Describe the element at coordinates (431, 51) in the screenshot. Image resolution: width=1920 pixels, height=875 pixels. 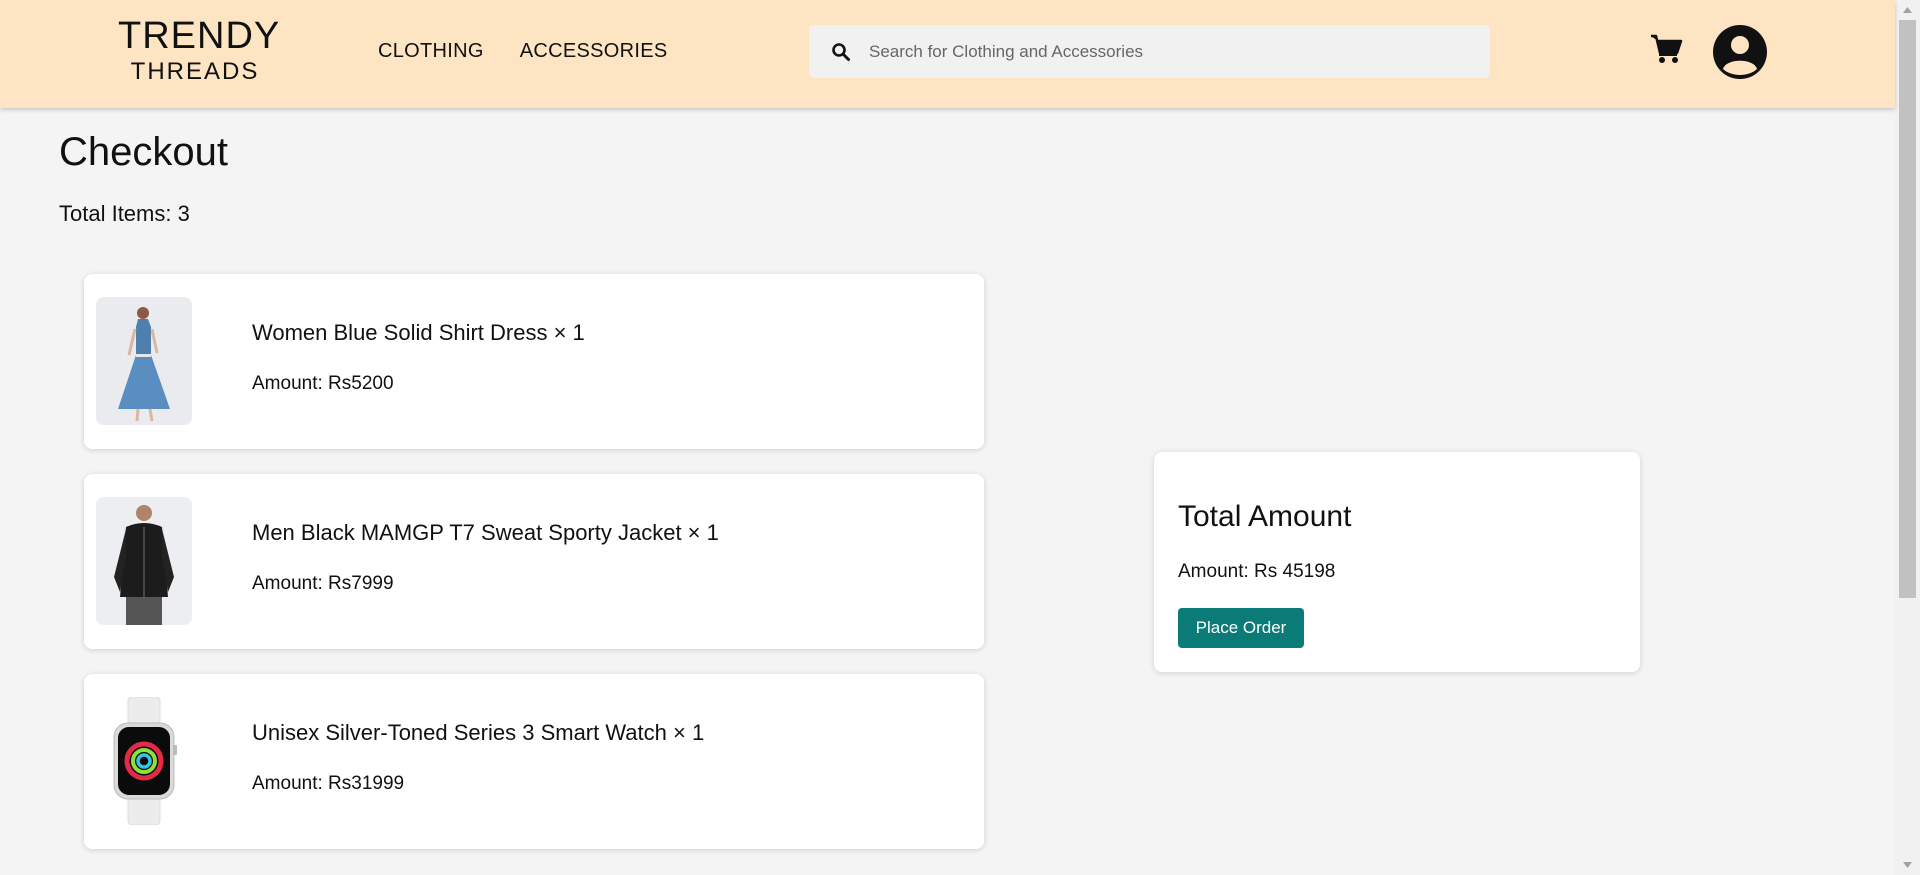
I see `nav-link-clothing: CLOTHING` at that location.